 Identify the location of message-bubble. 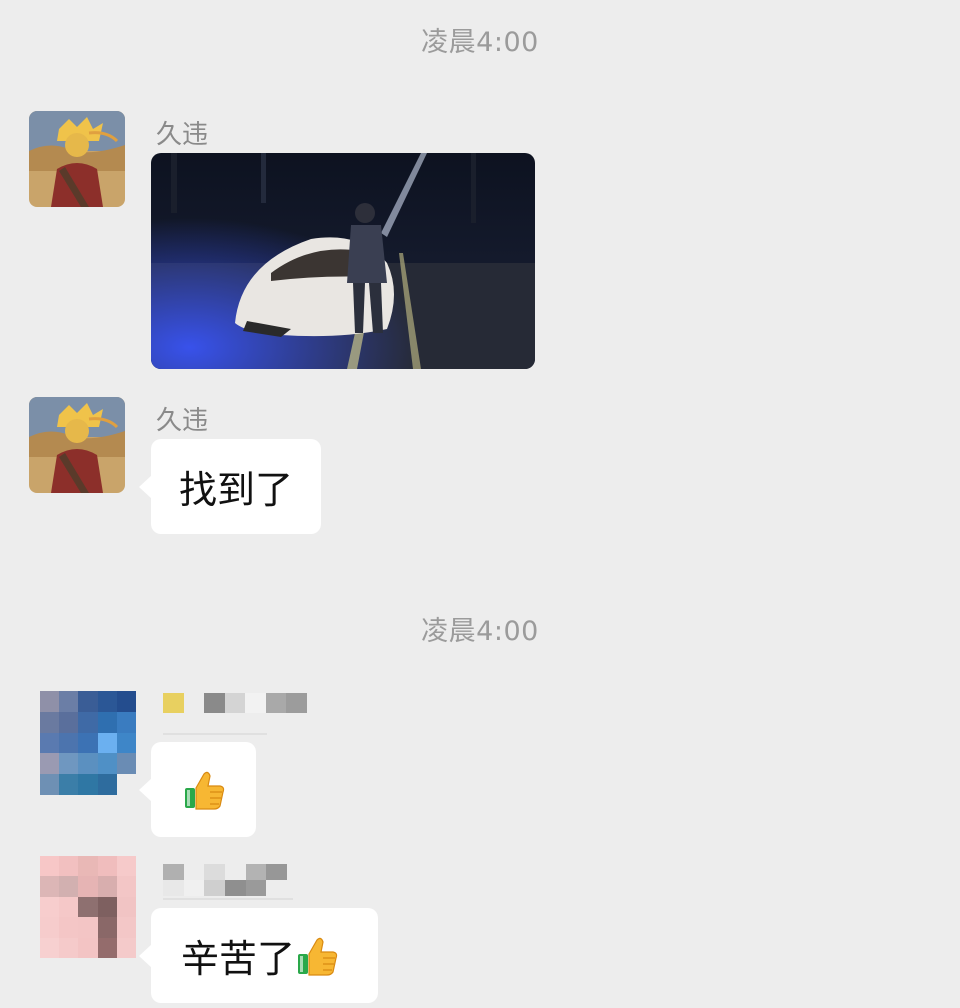
(197, 789).